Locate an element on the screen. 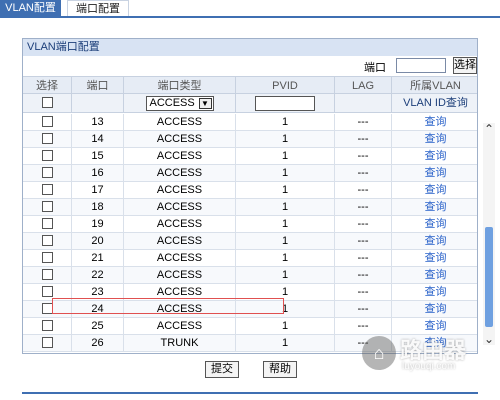 Image resolution: width=500 pixels, height=400 pixels. table-row: 22 ACCESS 1 --- 查询 is located at coordinates (250, 275).